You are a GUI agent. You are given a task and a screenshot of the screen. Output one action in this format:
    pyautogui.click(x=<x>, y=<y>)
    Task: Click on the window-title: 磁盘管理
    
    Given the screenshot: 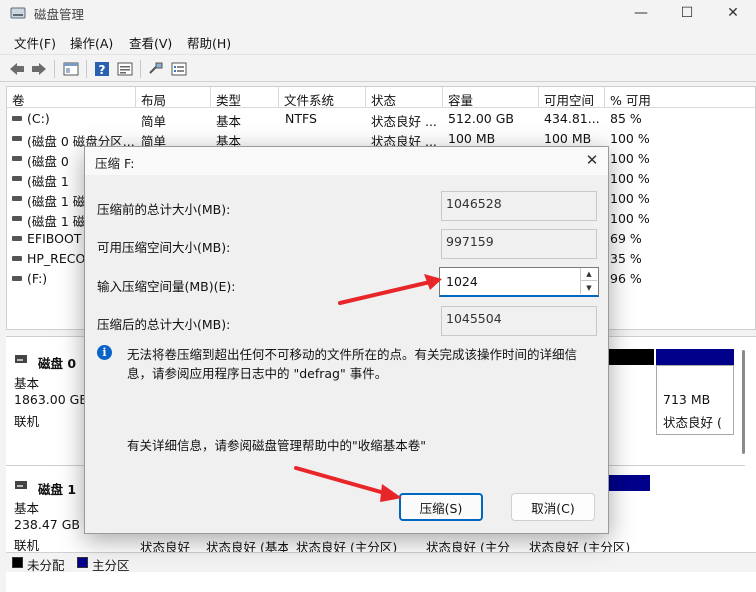 What is the action you would take?
    pyautogui.click(x=59, y=14)
    